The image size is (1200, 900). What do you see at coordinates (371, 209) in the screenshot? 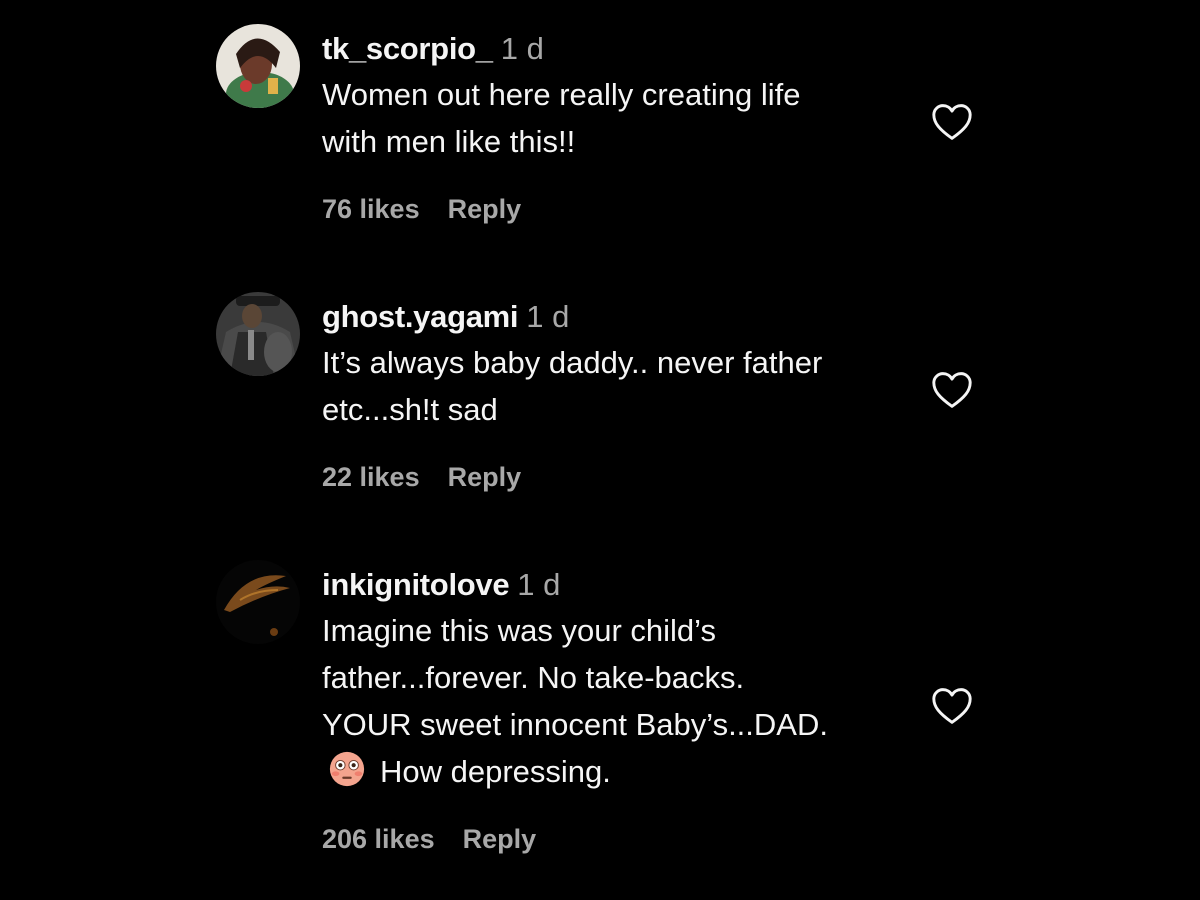
I see `likes-count: 76 likes` at bounding box center [371, 209].